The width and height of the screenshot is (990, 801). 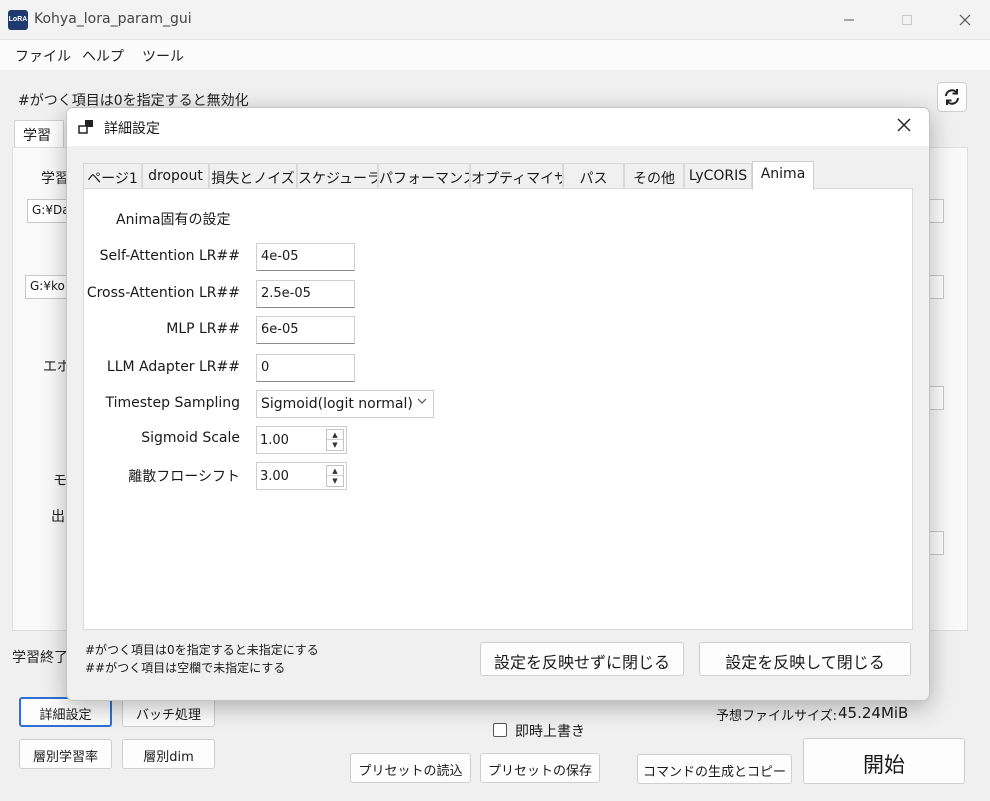 I want to click on sigmoid-scale-stepper: ▲ ▼, so click(x=335, y=440).